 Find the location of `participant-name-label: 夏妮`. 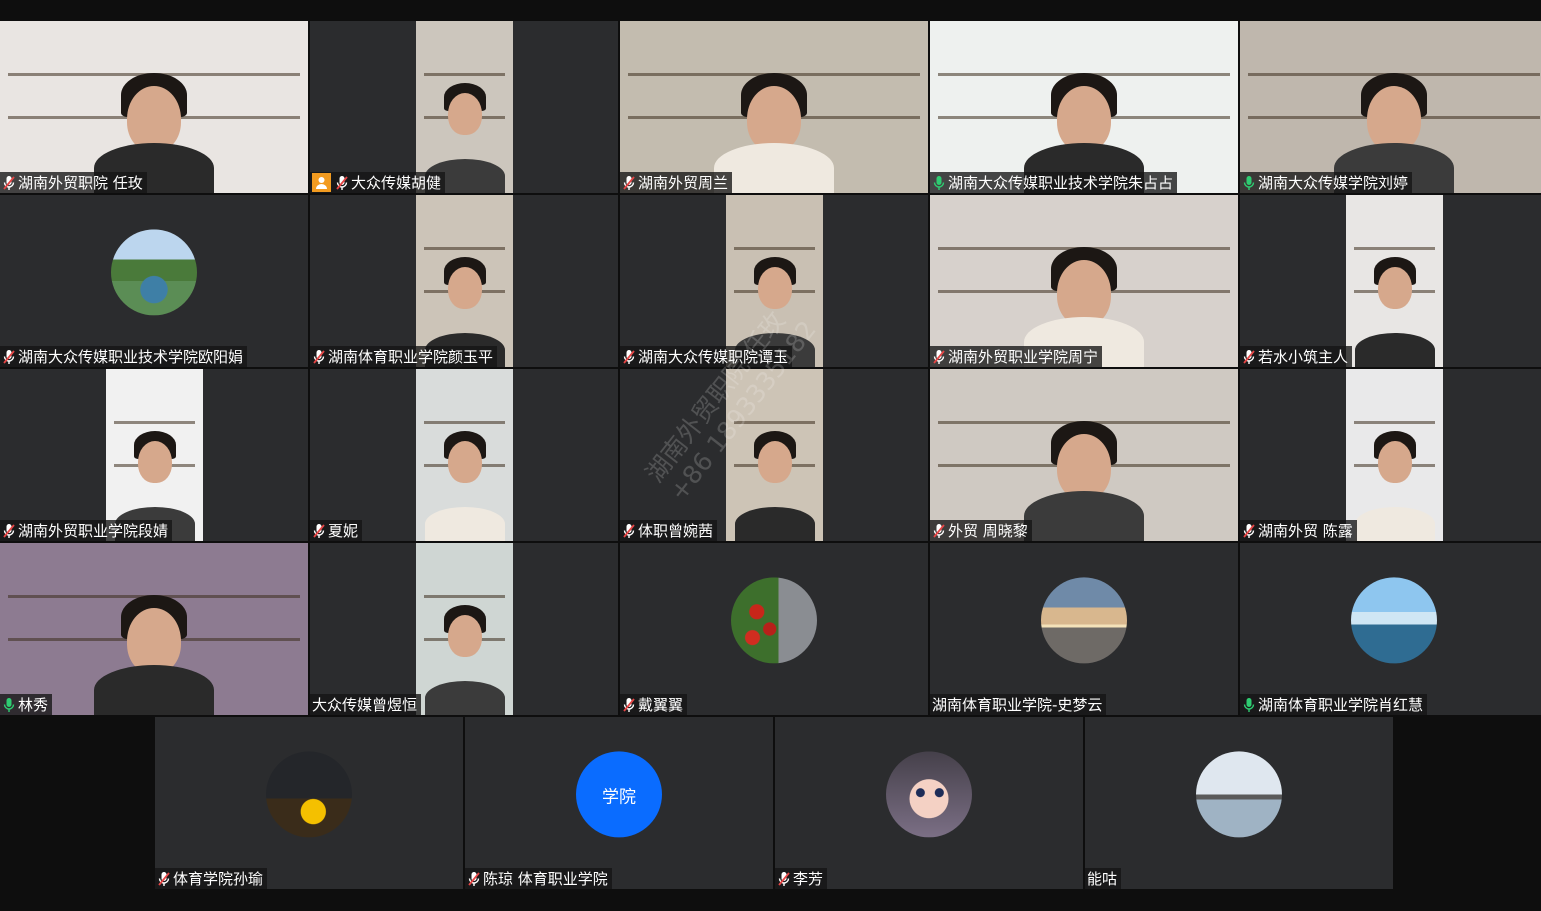

participant-name-label: 夏妮 is located at coordinates (336, 530).